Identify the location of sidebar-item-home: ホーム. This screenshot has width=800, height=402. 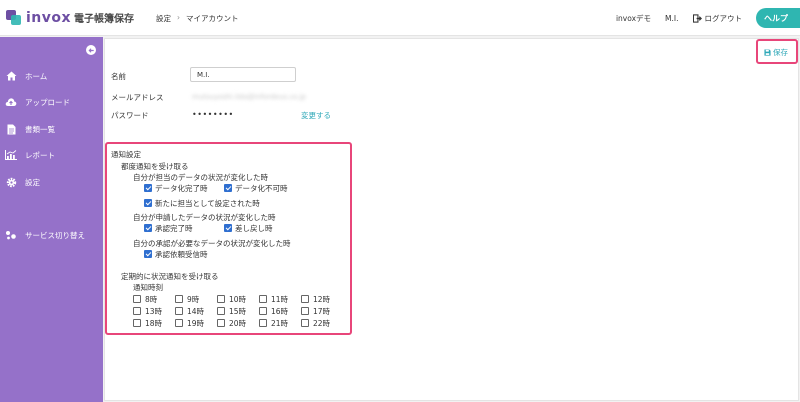
(51, 76).